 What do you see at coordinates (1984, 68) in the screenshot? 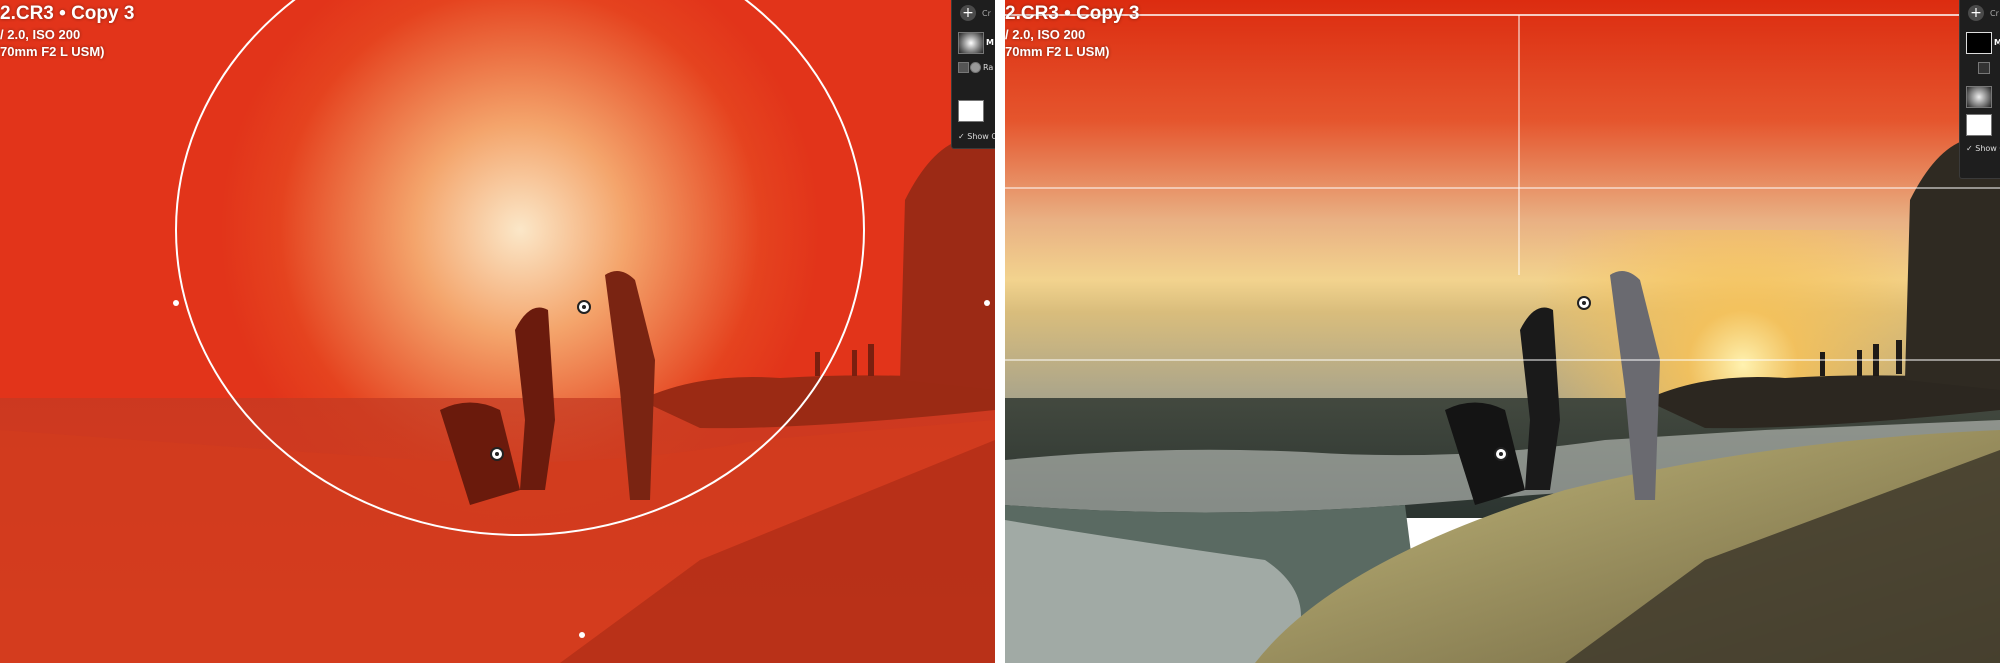
I see `linear-tool-icon` at bounding box center [1984, 68].